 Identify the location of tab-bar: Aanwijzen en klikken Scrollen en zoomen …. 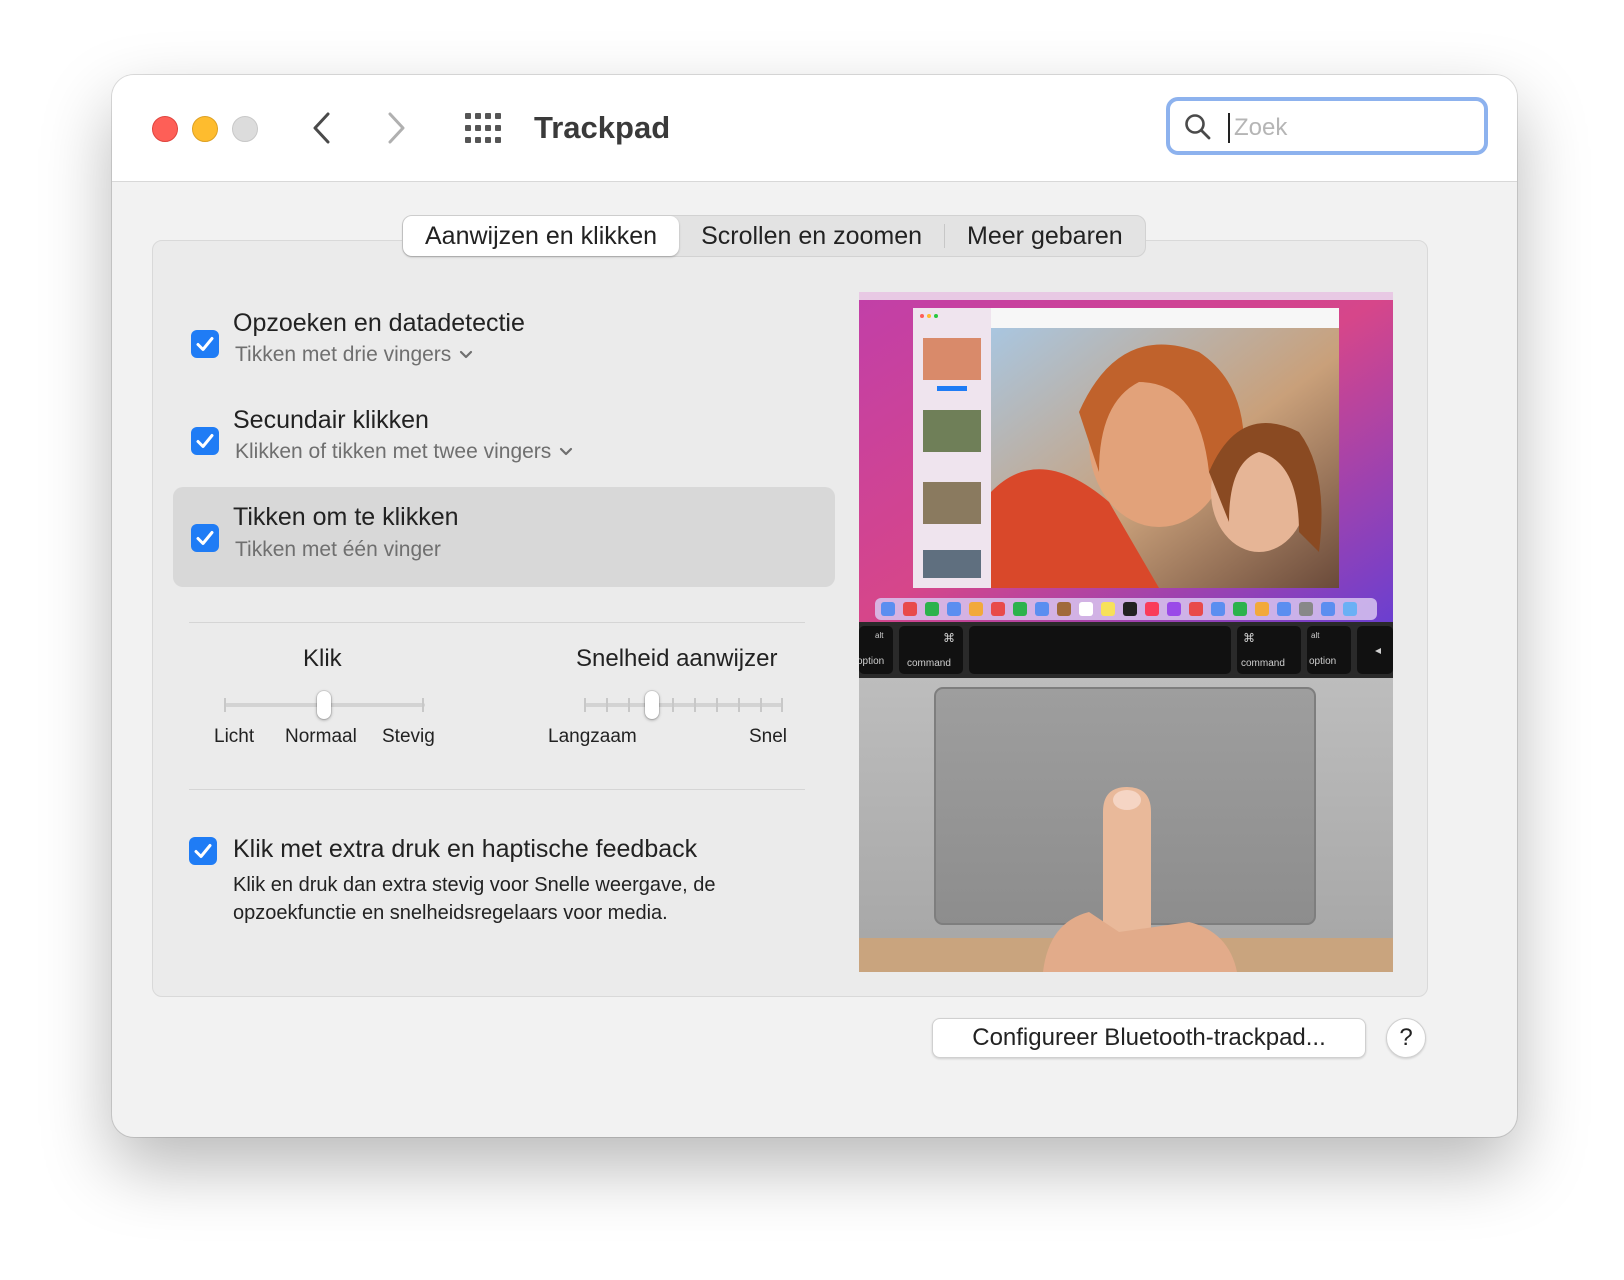
(774, 236).